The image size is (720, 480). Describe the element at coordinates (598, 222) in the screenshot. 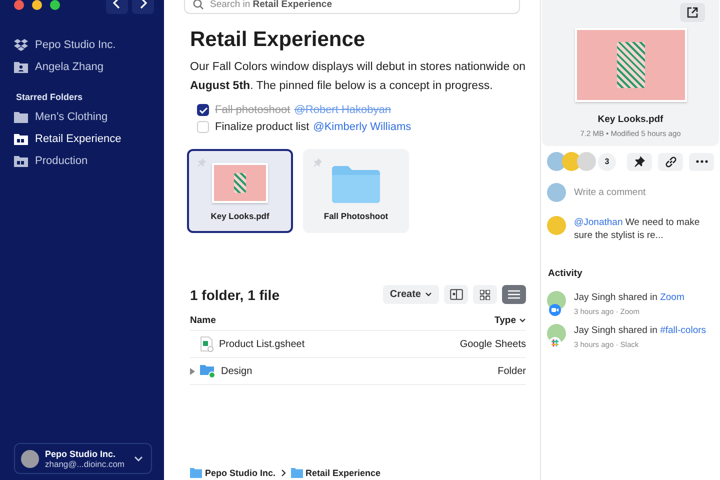

I see `mention-link: @Jonathan` at that location.